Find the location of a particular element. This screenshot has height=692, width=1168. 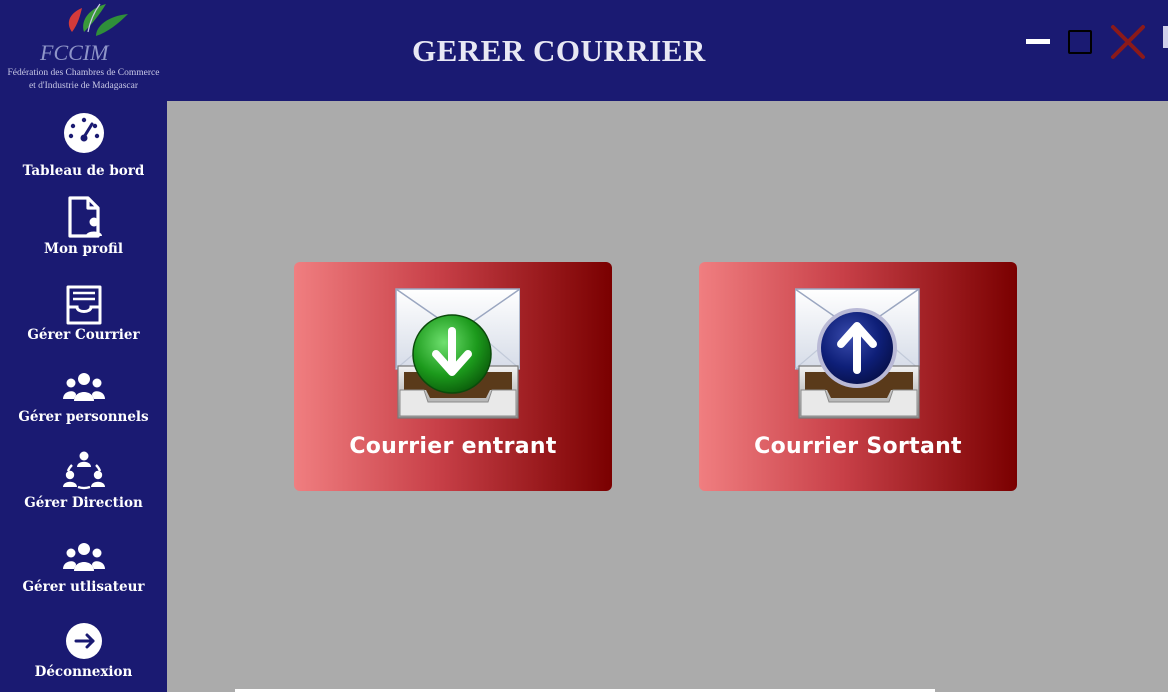

close-button is located at coordinates (1128, 42).